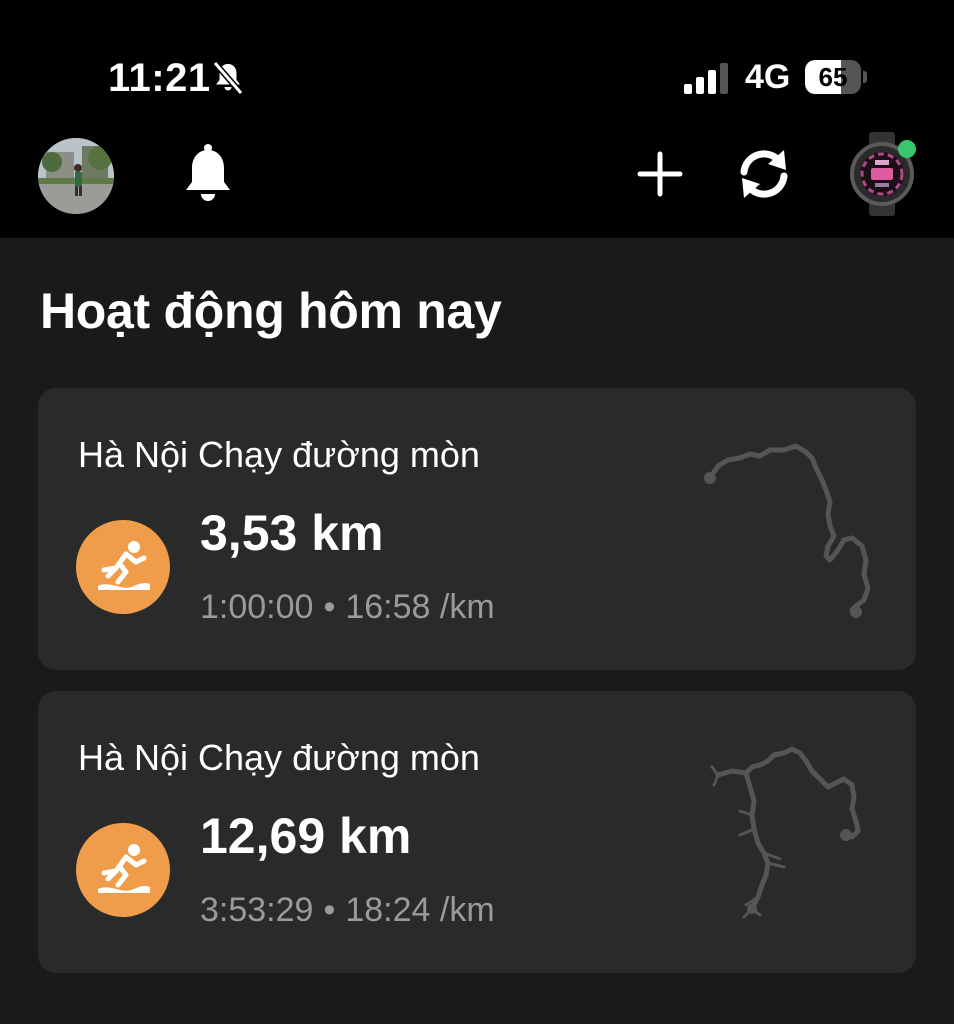 This screenshot has height=1024, width=954. I want to click on profile-avatar, so click(76, 176).